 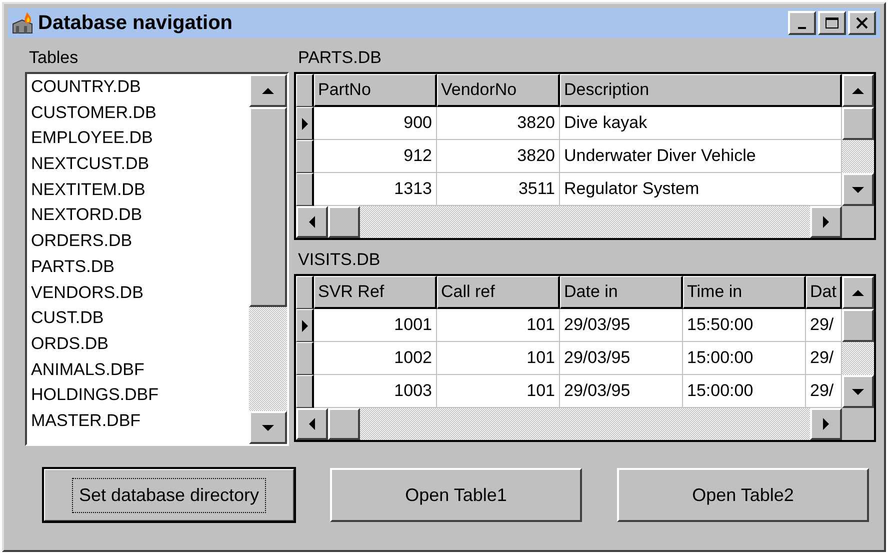 What do you see at coordinates (138, 267) in the screenshot?
I see `list-item: PARTS.DB` at bounding box center [138, 267].